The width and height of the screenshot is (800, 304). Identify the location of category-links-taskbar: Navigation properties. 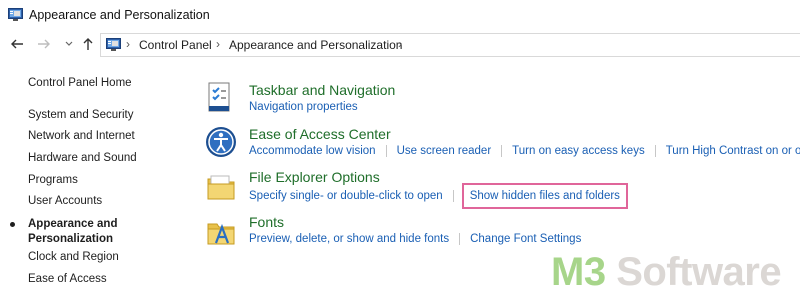
(303, 107).